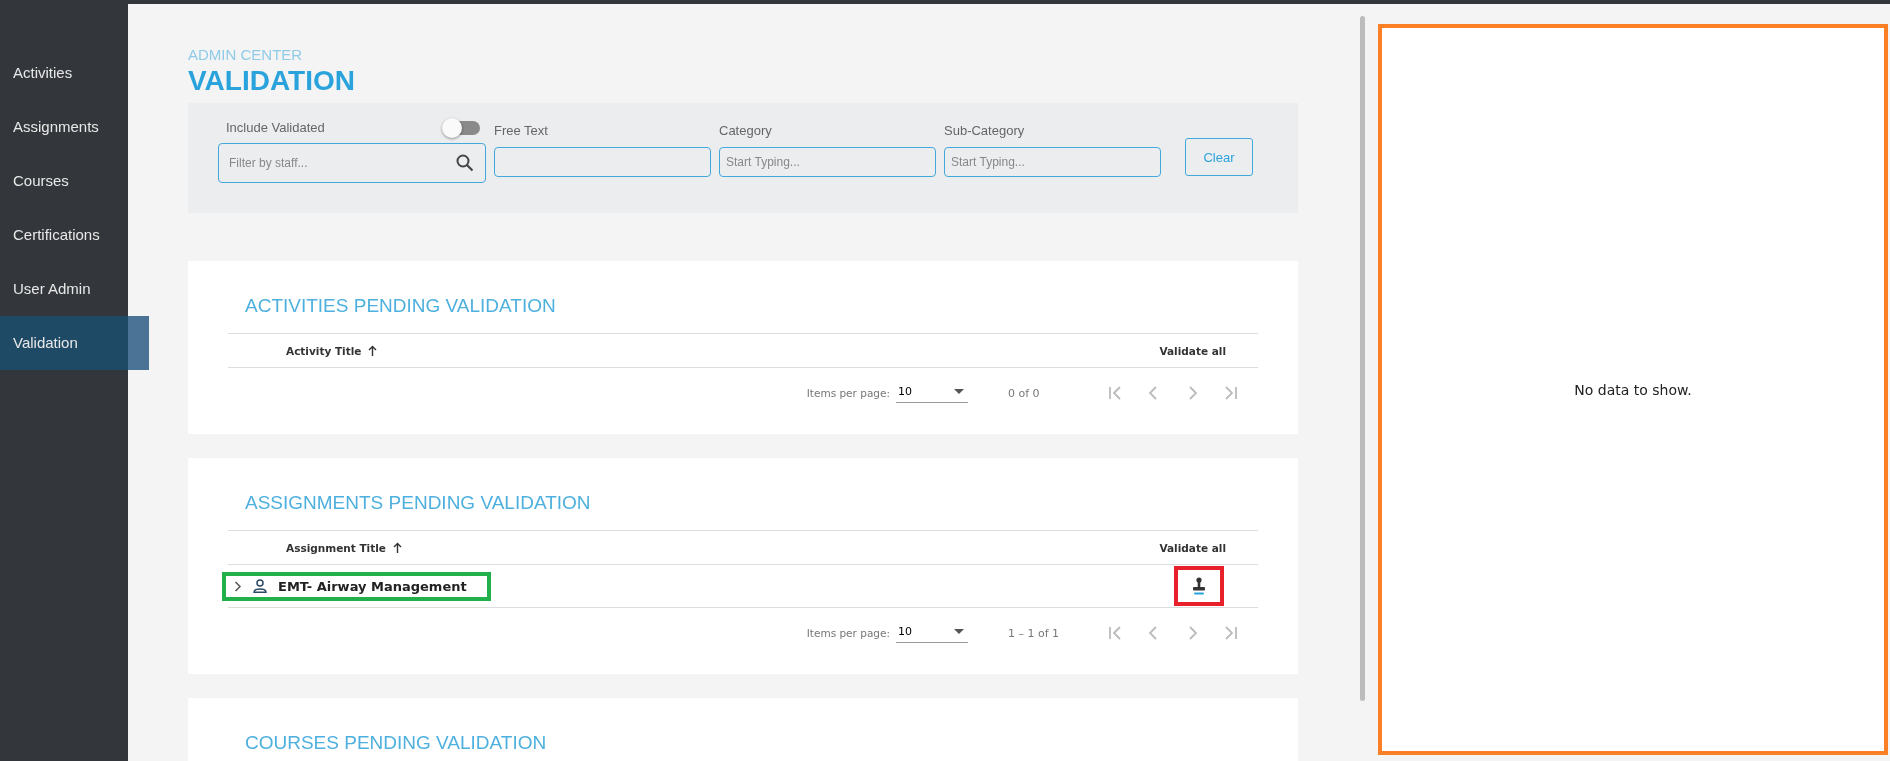 The image size is (1890, 761). I want to click on stamp-button, so click(1199, 586).